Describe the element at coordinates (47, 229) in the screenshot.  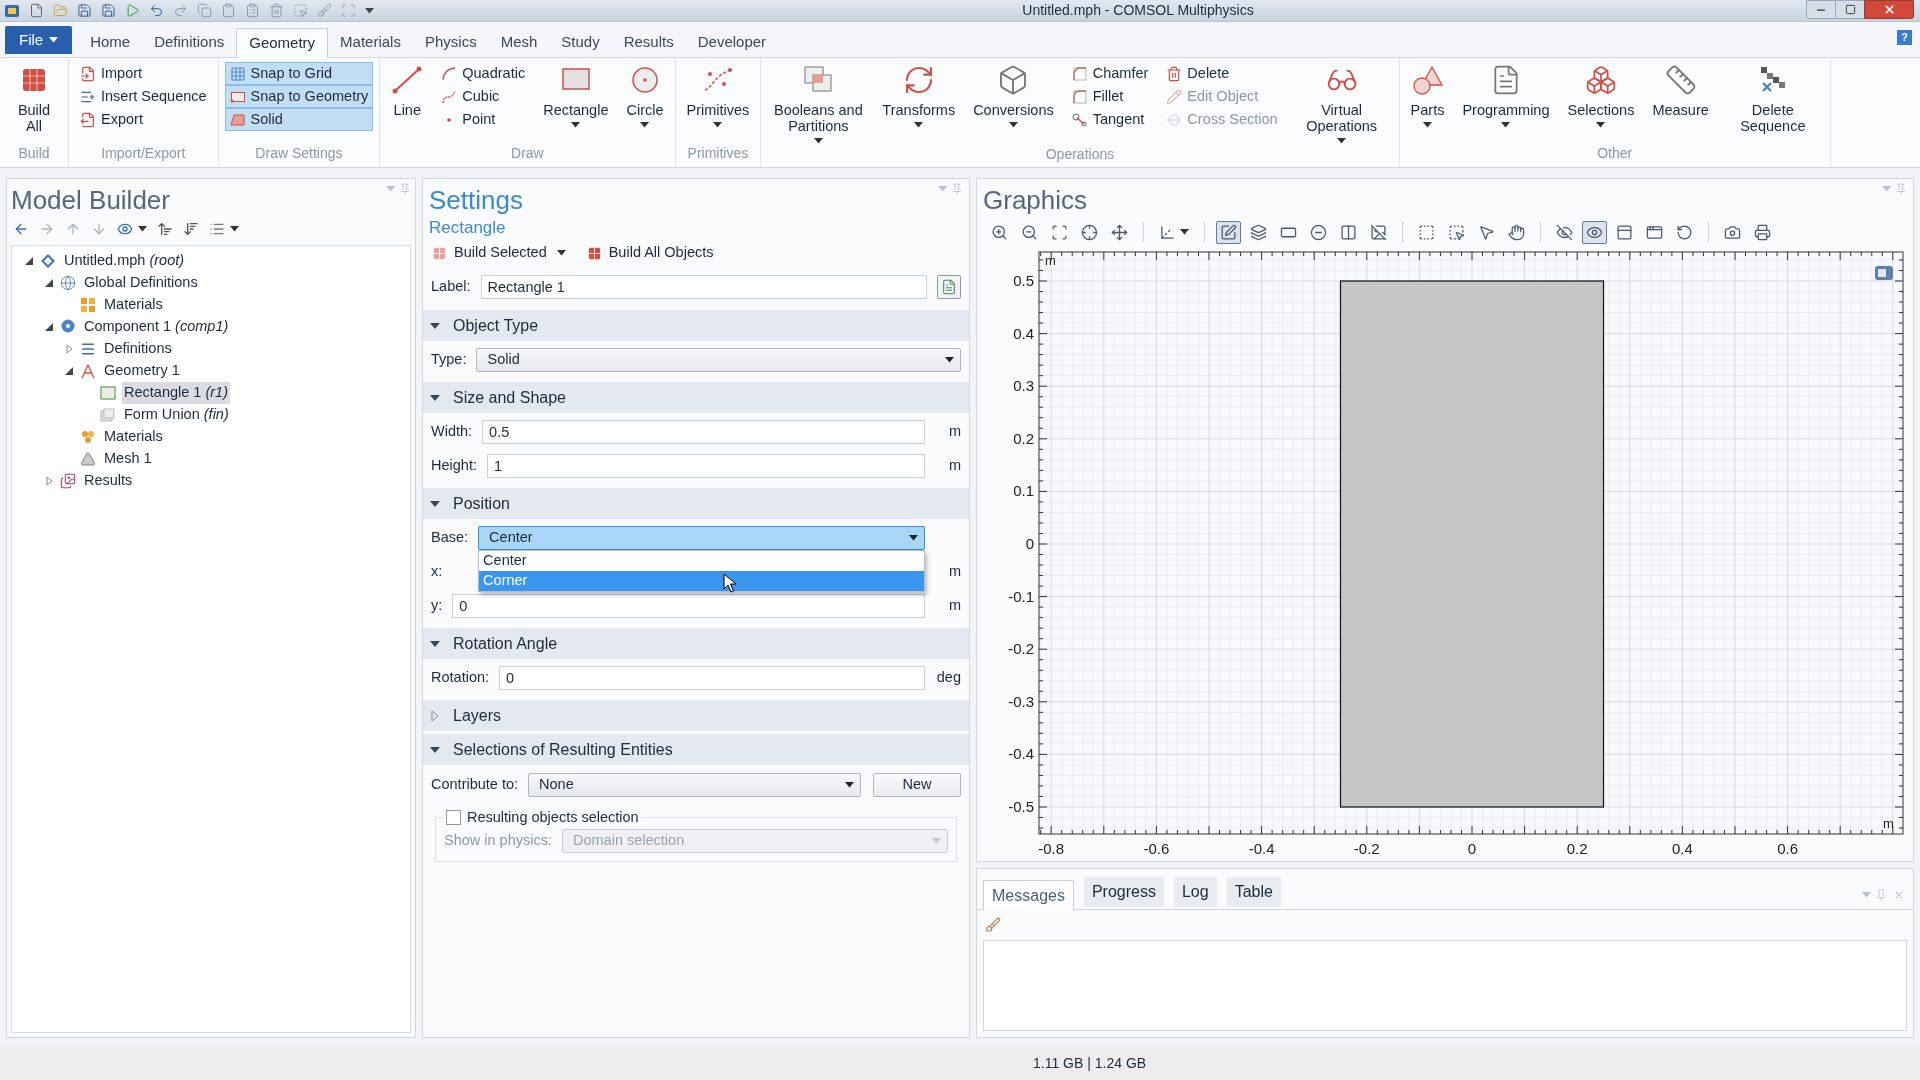
I see `arrow-right-icon` at that location.